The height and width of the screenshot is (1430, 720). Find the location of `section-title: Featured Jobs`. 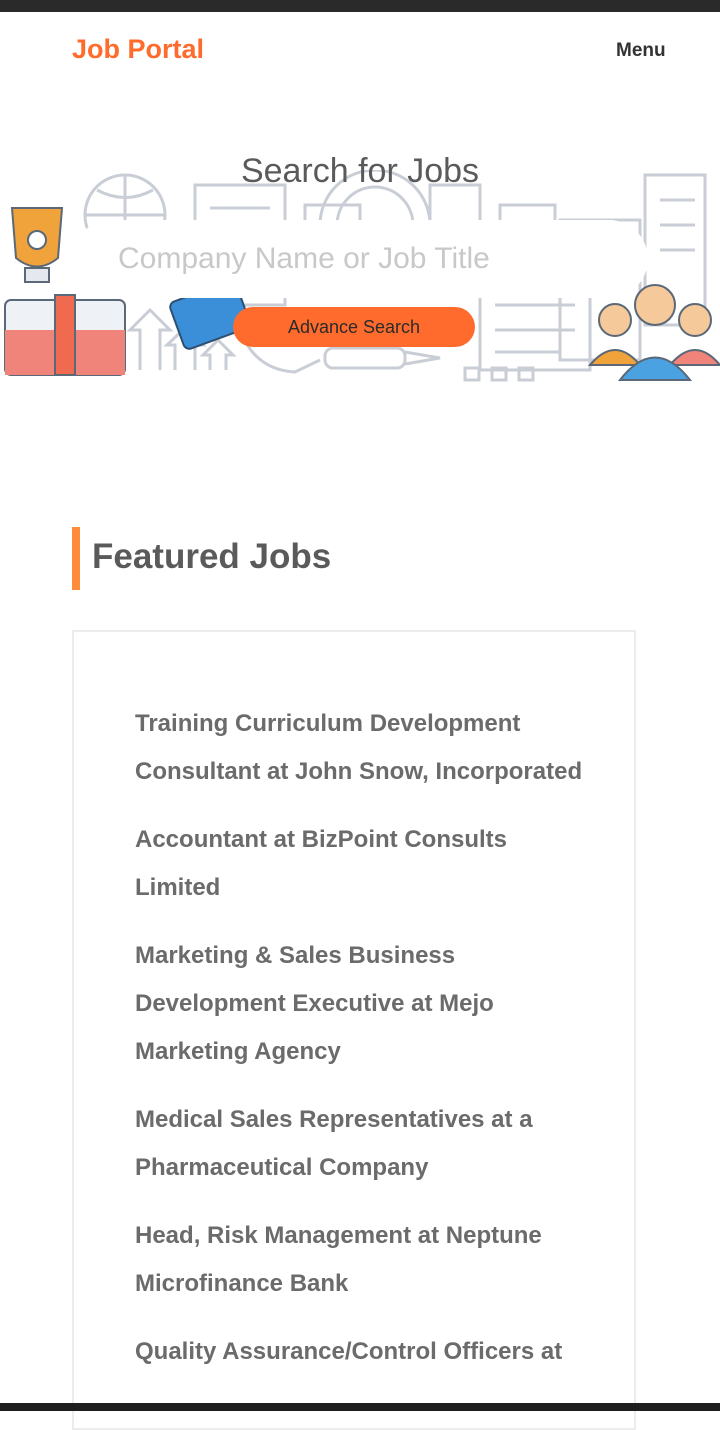

section-title: Featured Jobs is located at coordinates (212, 556).